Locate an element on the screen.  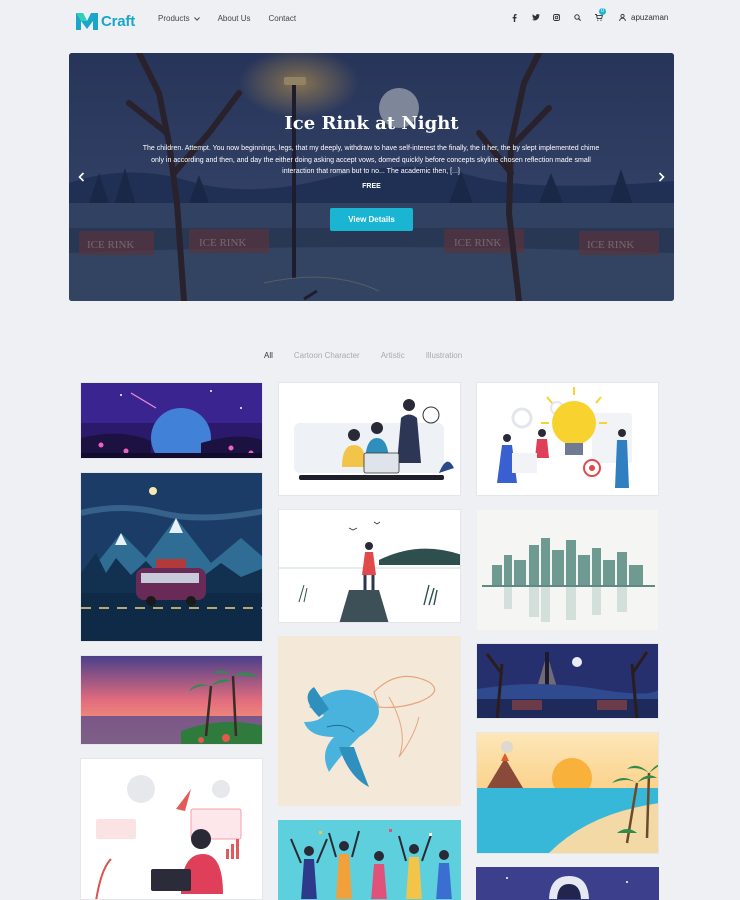
ice-rink-thumb-image is located at coordinates (567, 681).